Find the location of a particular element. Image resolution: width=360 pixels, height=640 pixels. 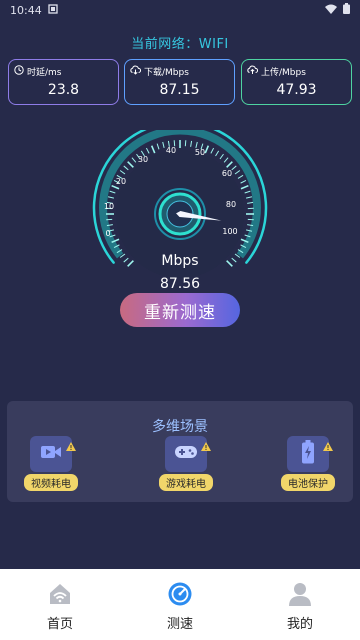

scene-game-label: 游戏耗电 is located at coordinates (186, 482).